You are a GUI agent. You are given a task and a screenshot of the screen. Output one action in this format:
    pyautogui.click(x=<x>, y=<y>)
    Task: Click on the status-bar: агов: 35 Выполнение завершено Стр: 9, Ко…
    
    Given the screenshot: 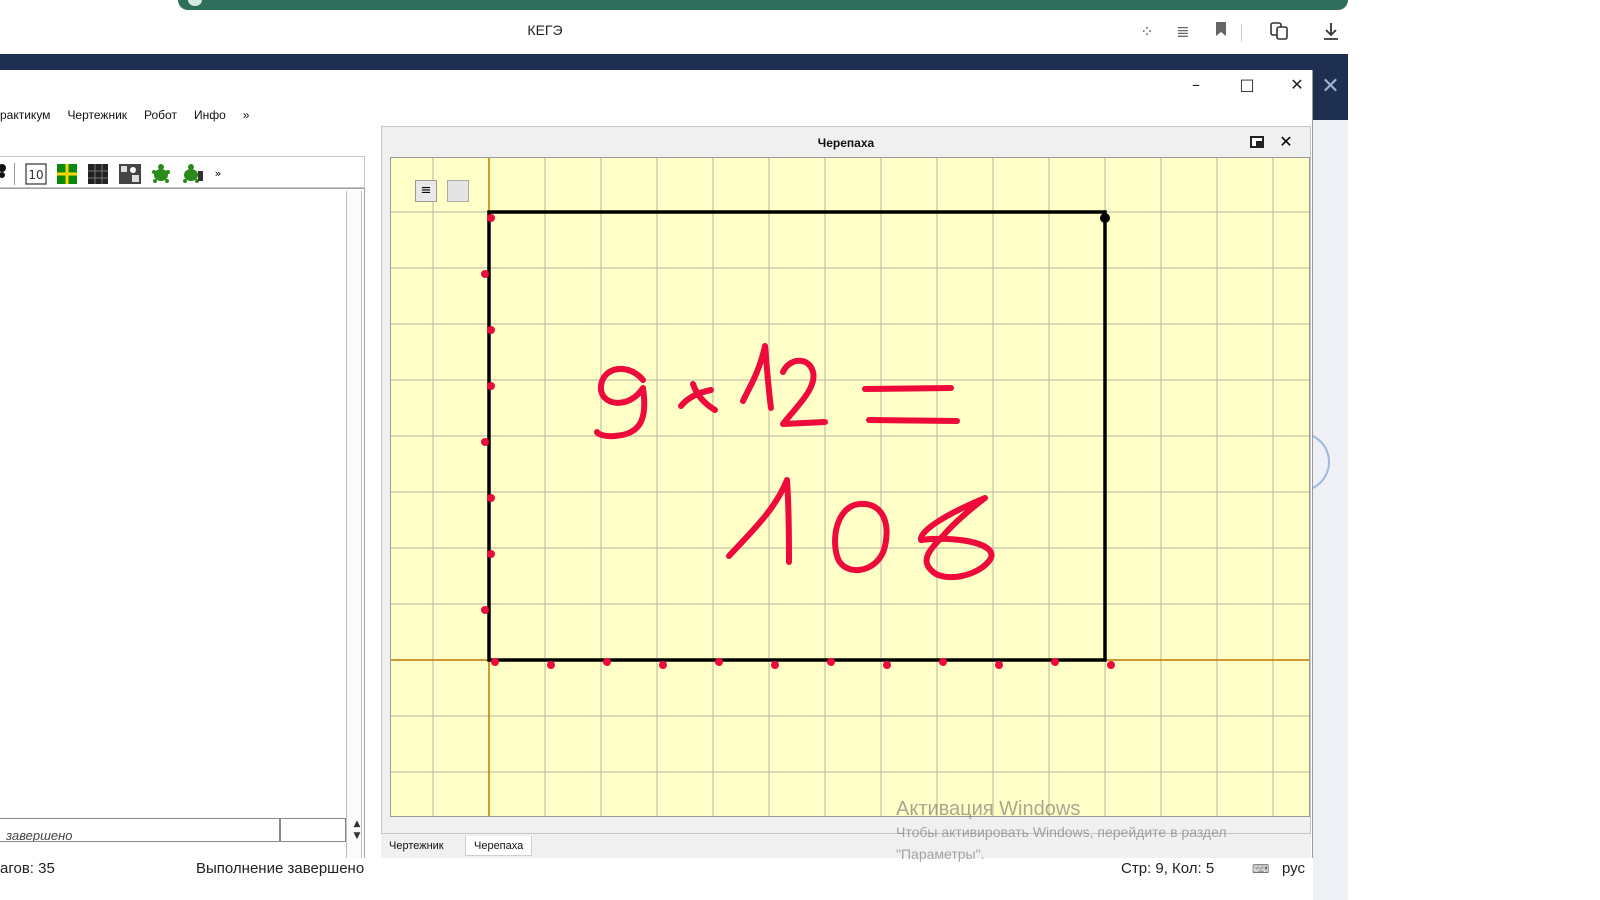 What is the action you would take?
    pyautogui.click(x=656, y=869)
    